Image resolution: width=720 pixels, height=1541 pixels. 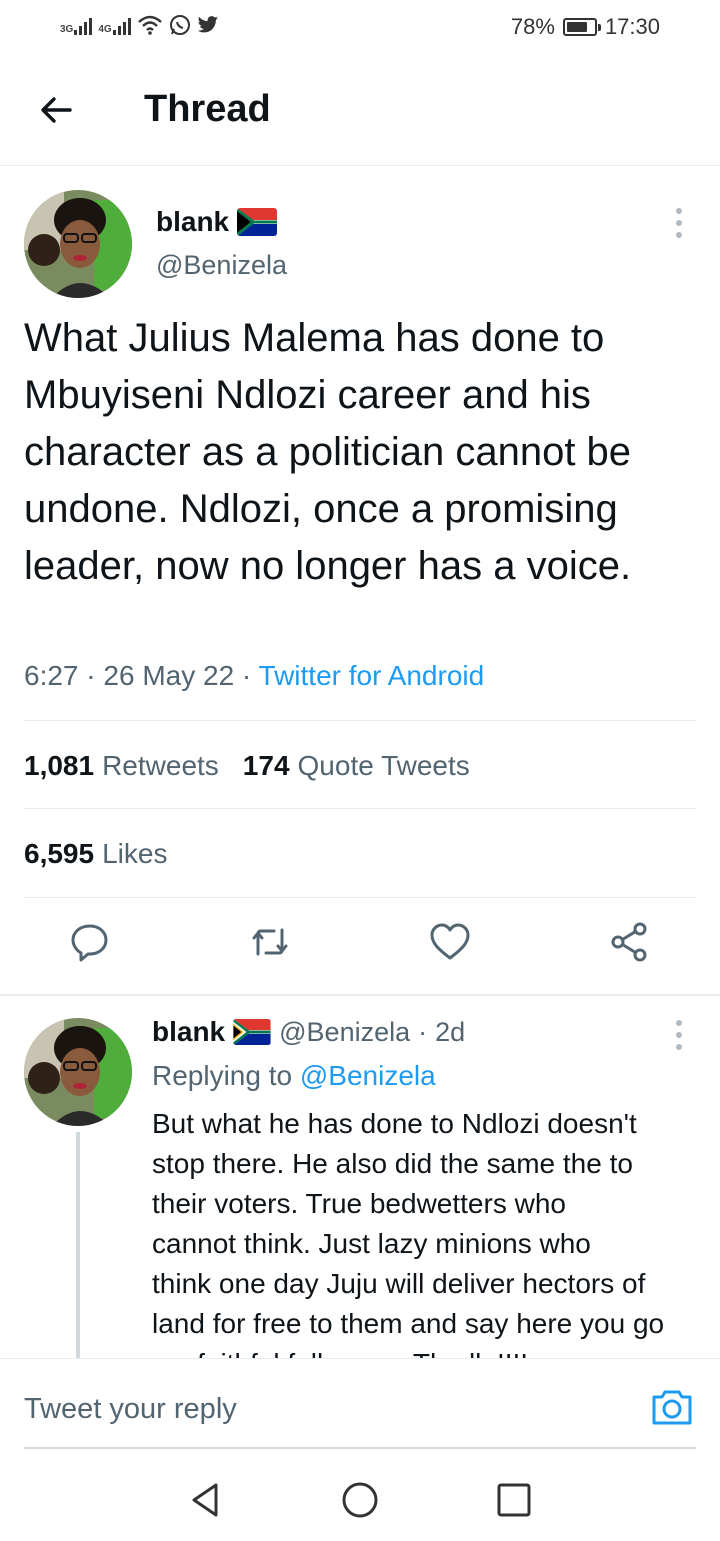 I want to click on tweet-meta: 6:27 · 26 May 22 · Twitter for Android, so click(x=254, y=676).